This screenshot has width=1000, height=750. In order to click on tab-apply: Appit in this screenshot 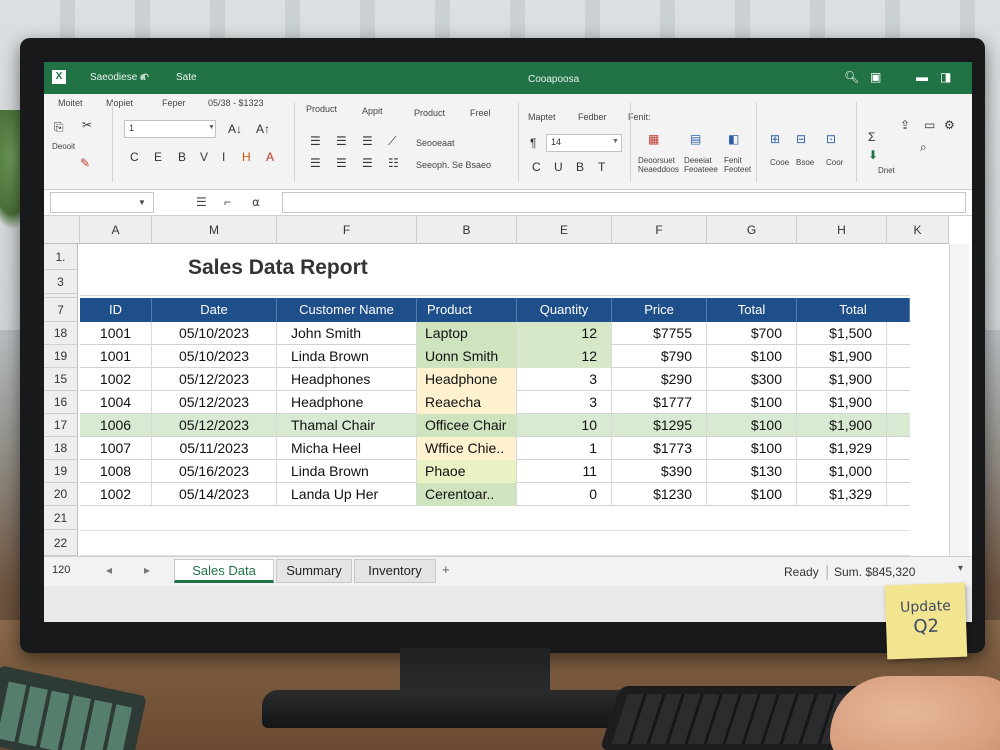, I will do `click(372, 111)`.